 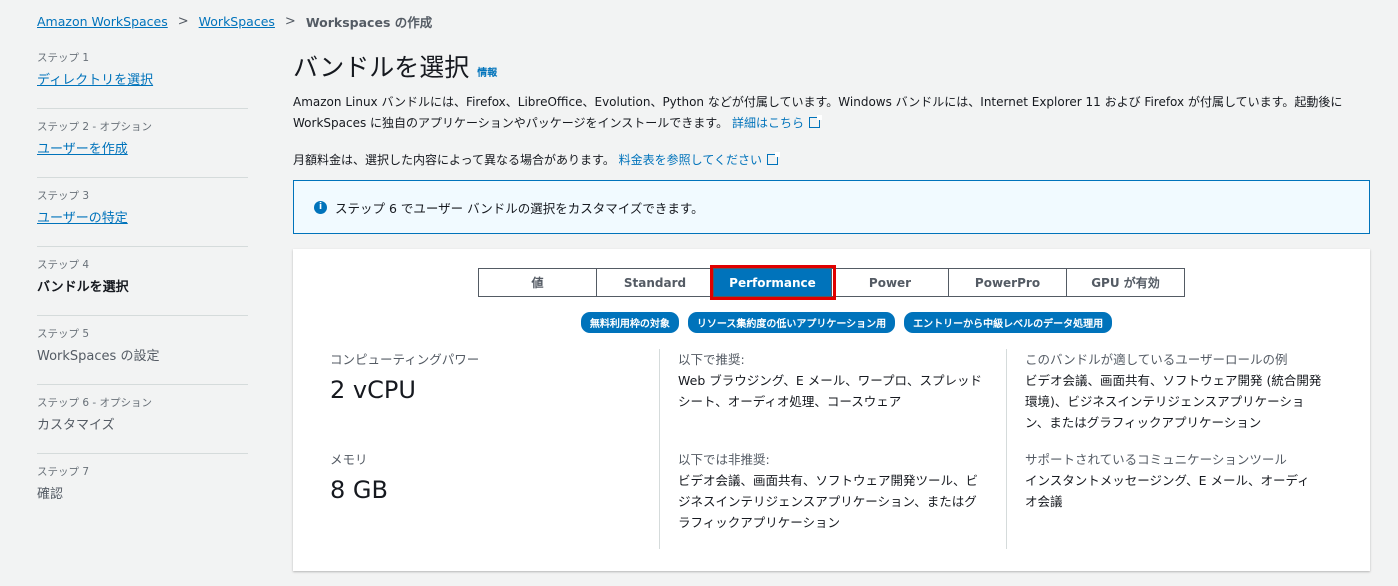 What do you see at coordinates (405, 359) in the screenshot?
I see `compute-label: コンピューティングパワー` at bounding box center [405, 359].